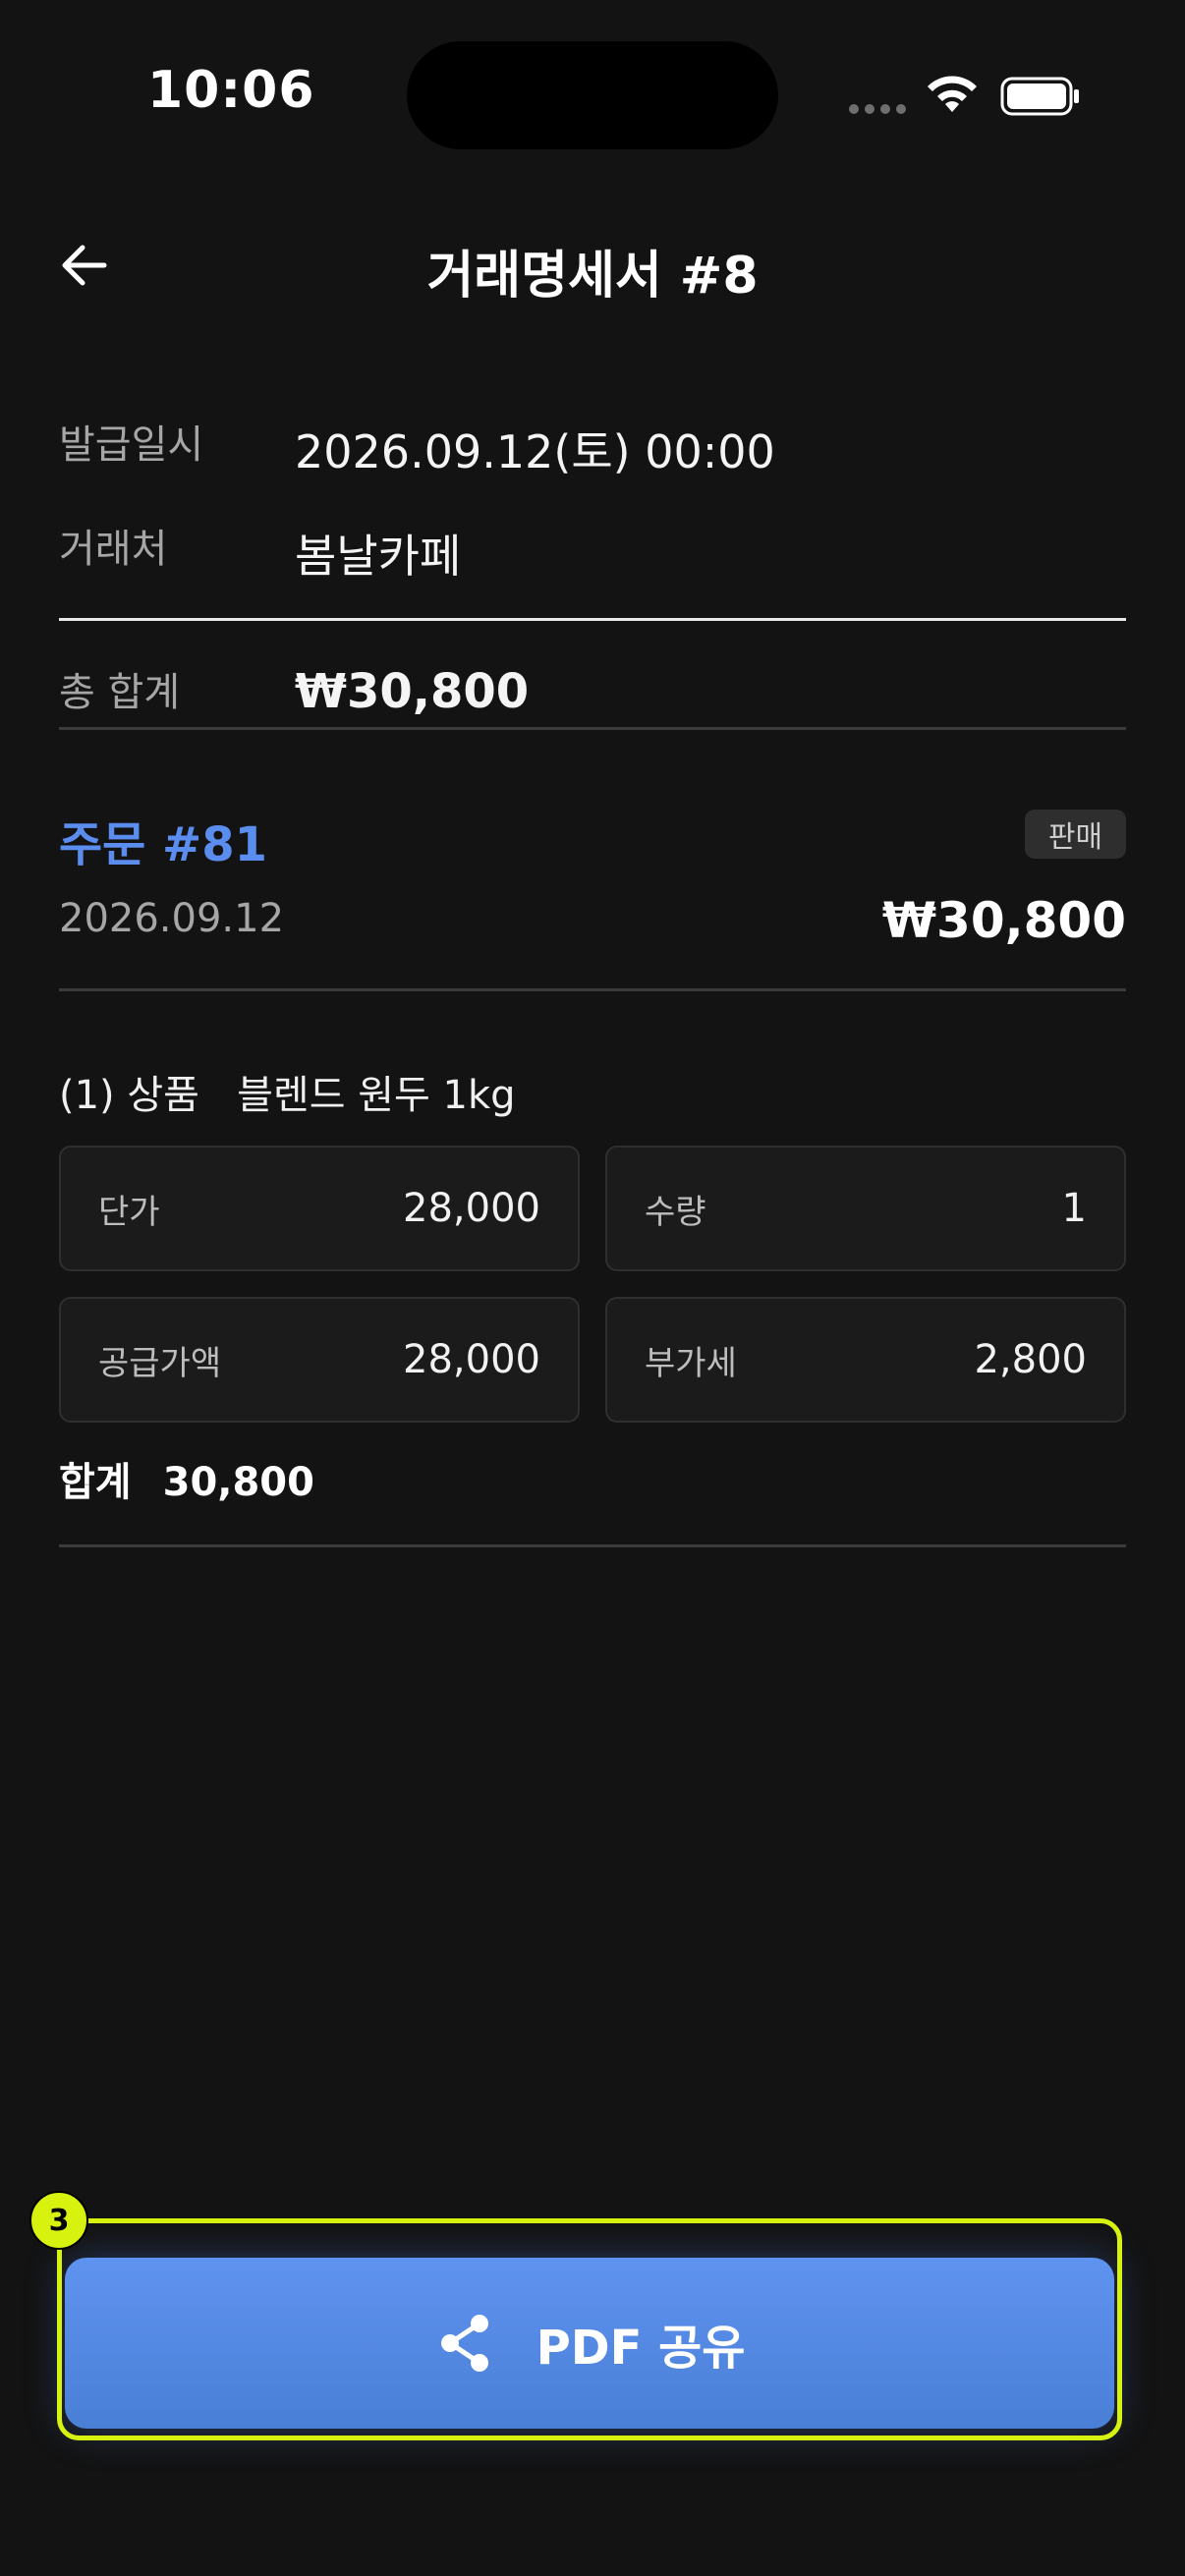 The image size is (1185, 2576). I want to click on vat-value: 2,800, so click(1030, 1359).